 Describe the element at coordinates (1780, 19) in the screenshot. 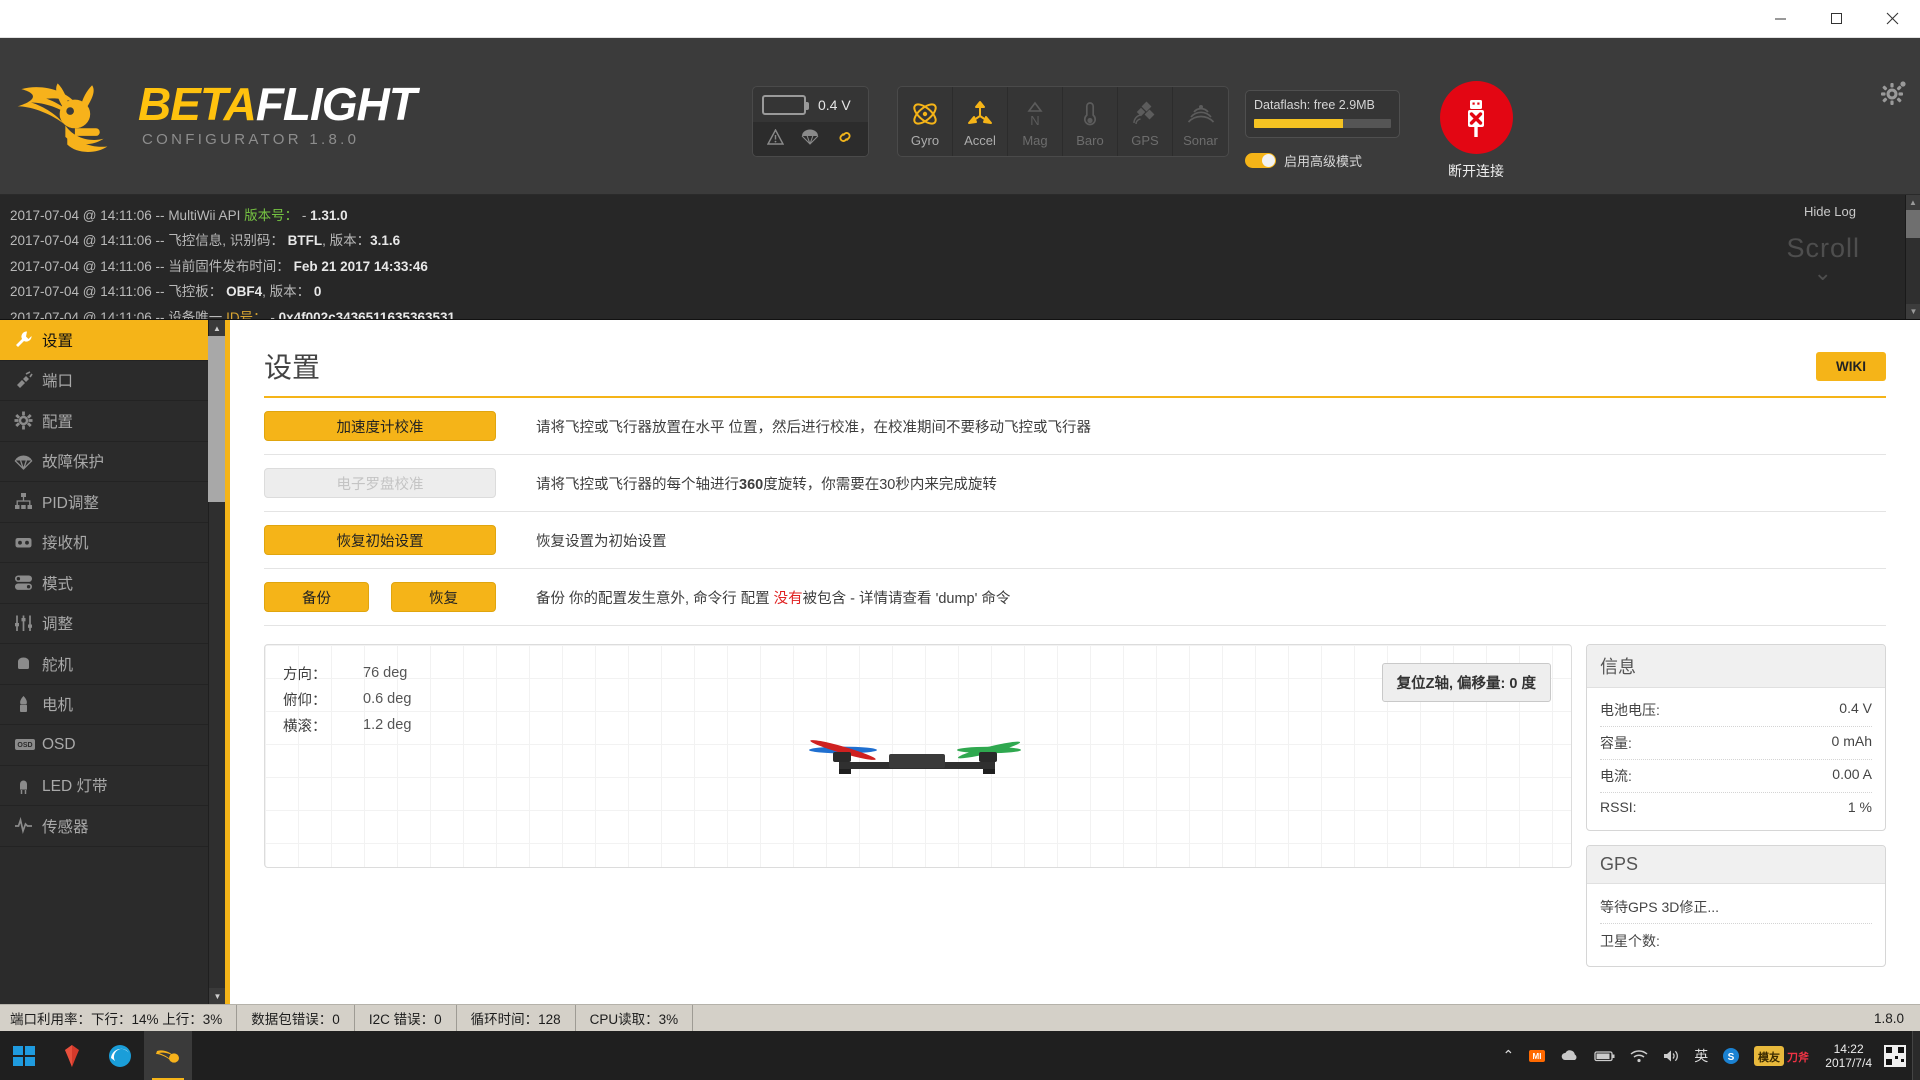

I see `minimize-button` at that location.